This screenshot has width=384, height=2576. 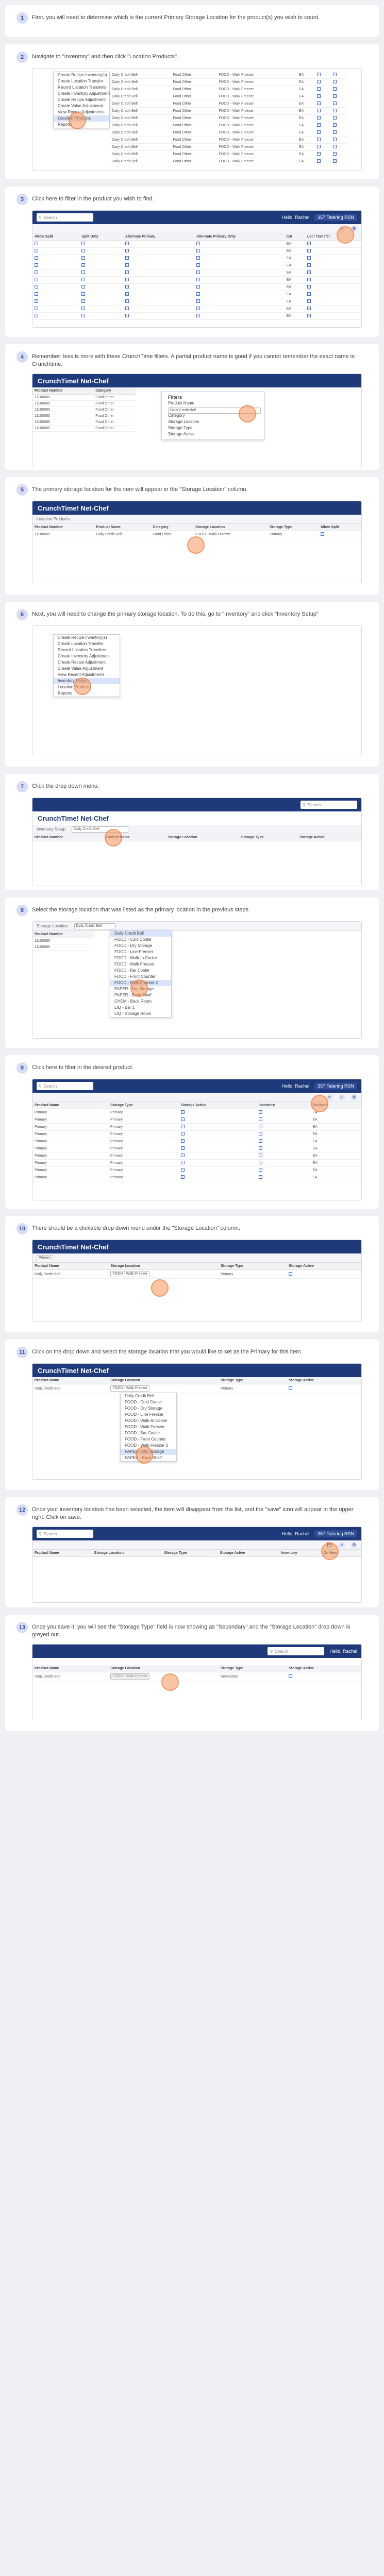 I want to click on menu-item: View Recent Adjustments, so click(x=87, y=675).